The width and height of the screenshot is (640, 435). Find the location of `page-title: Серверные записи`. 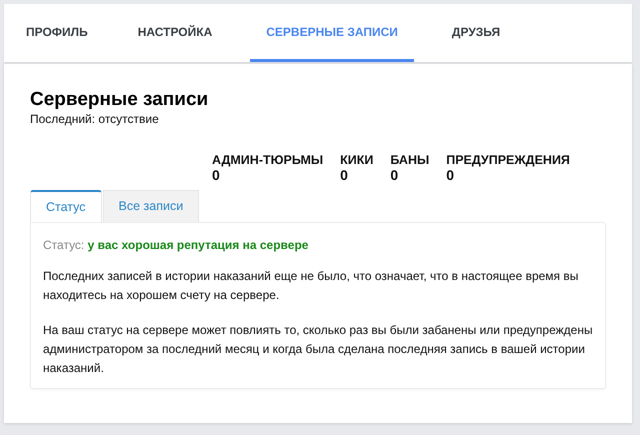

page-title: Серверные записи is located at coordinates (120, 100).